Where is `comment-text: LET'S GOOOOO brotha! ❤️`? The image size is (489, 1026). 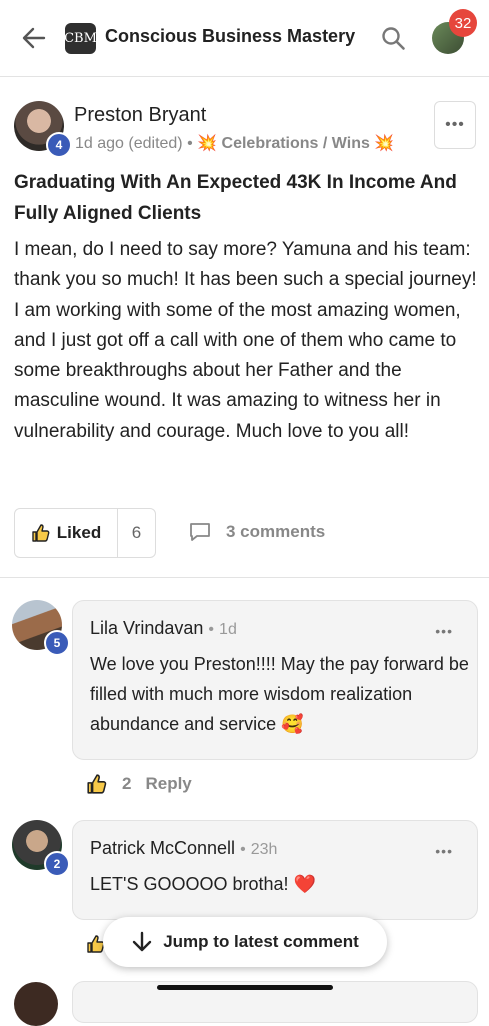 comment-text: LET'S GOOOOO brotha! ❤️ is located at coordinates (203, 884).